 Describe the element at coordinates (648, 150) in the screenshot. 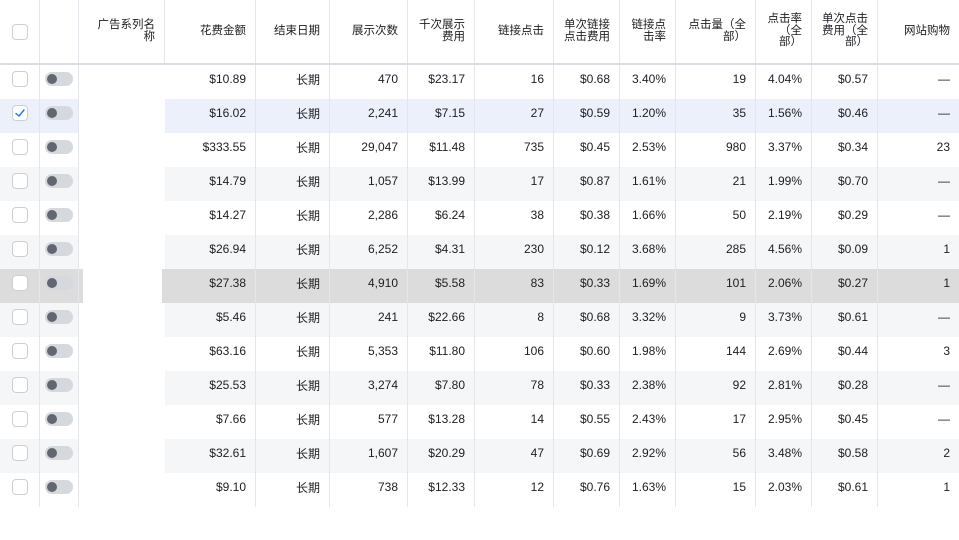

I see `ctr-link-cell: 2.53%` at that location.